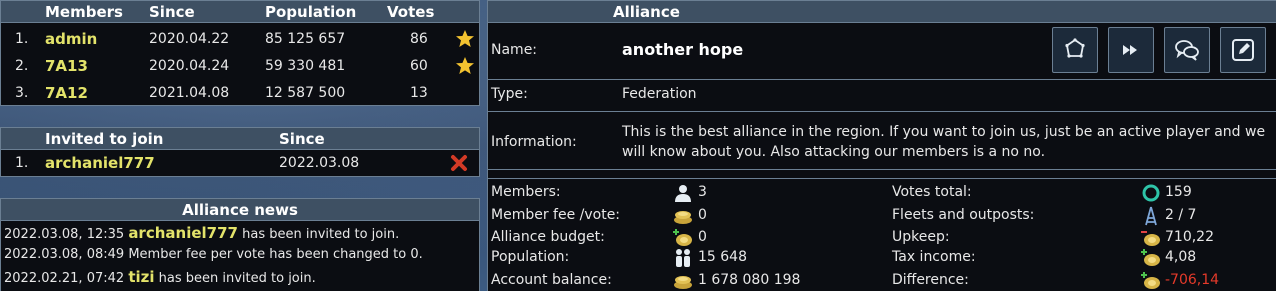  I want to click on stat-label: Votes total:, so click(932, 192).